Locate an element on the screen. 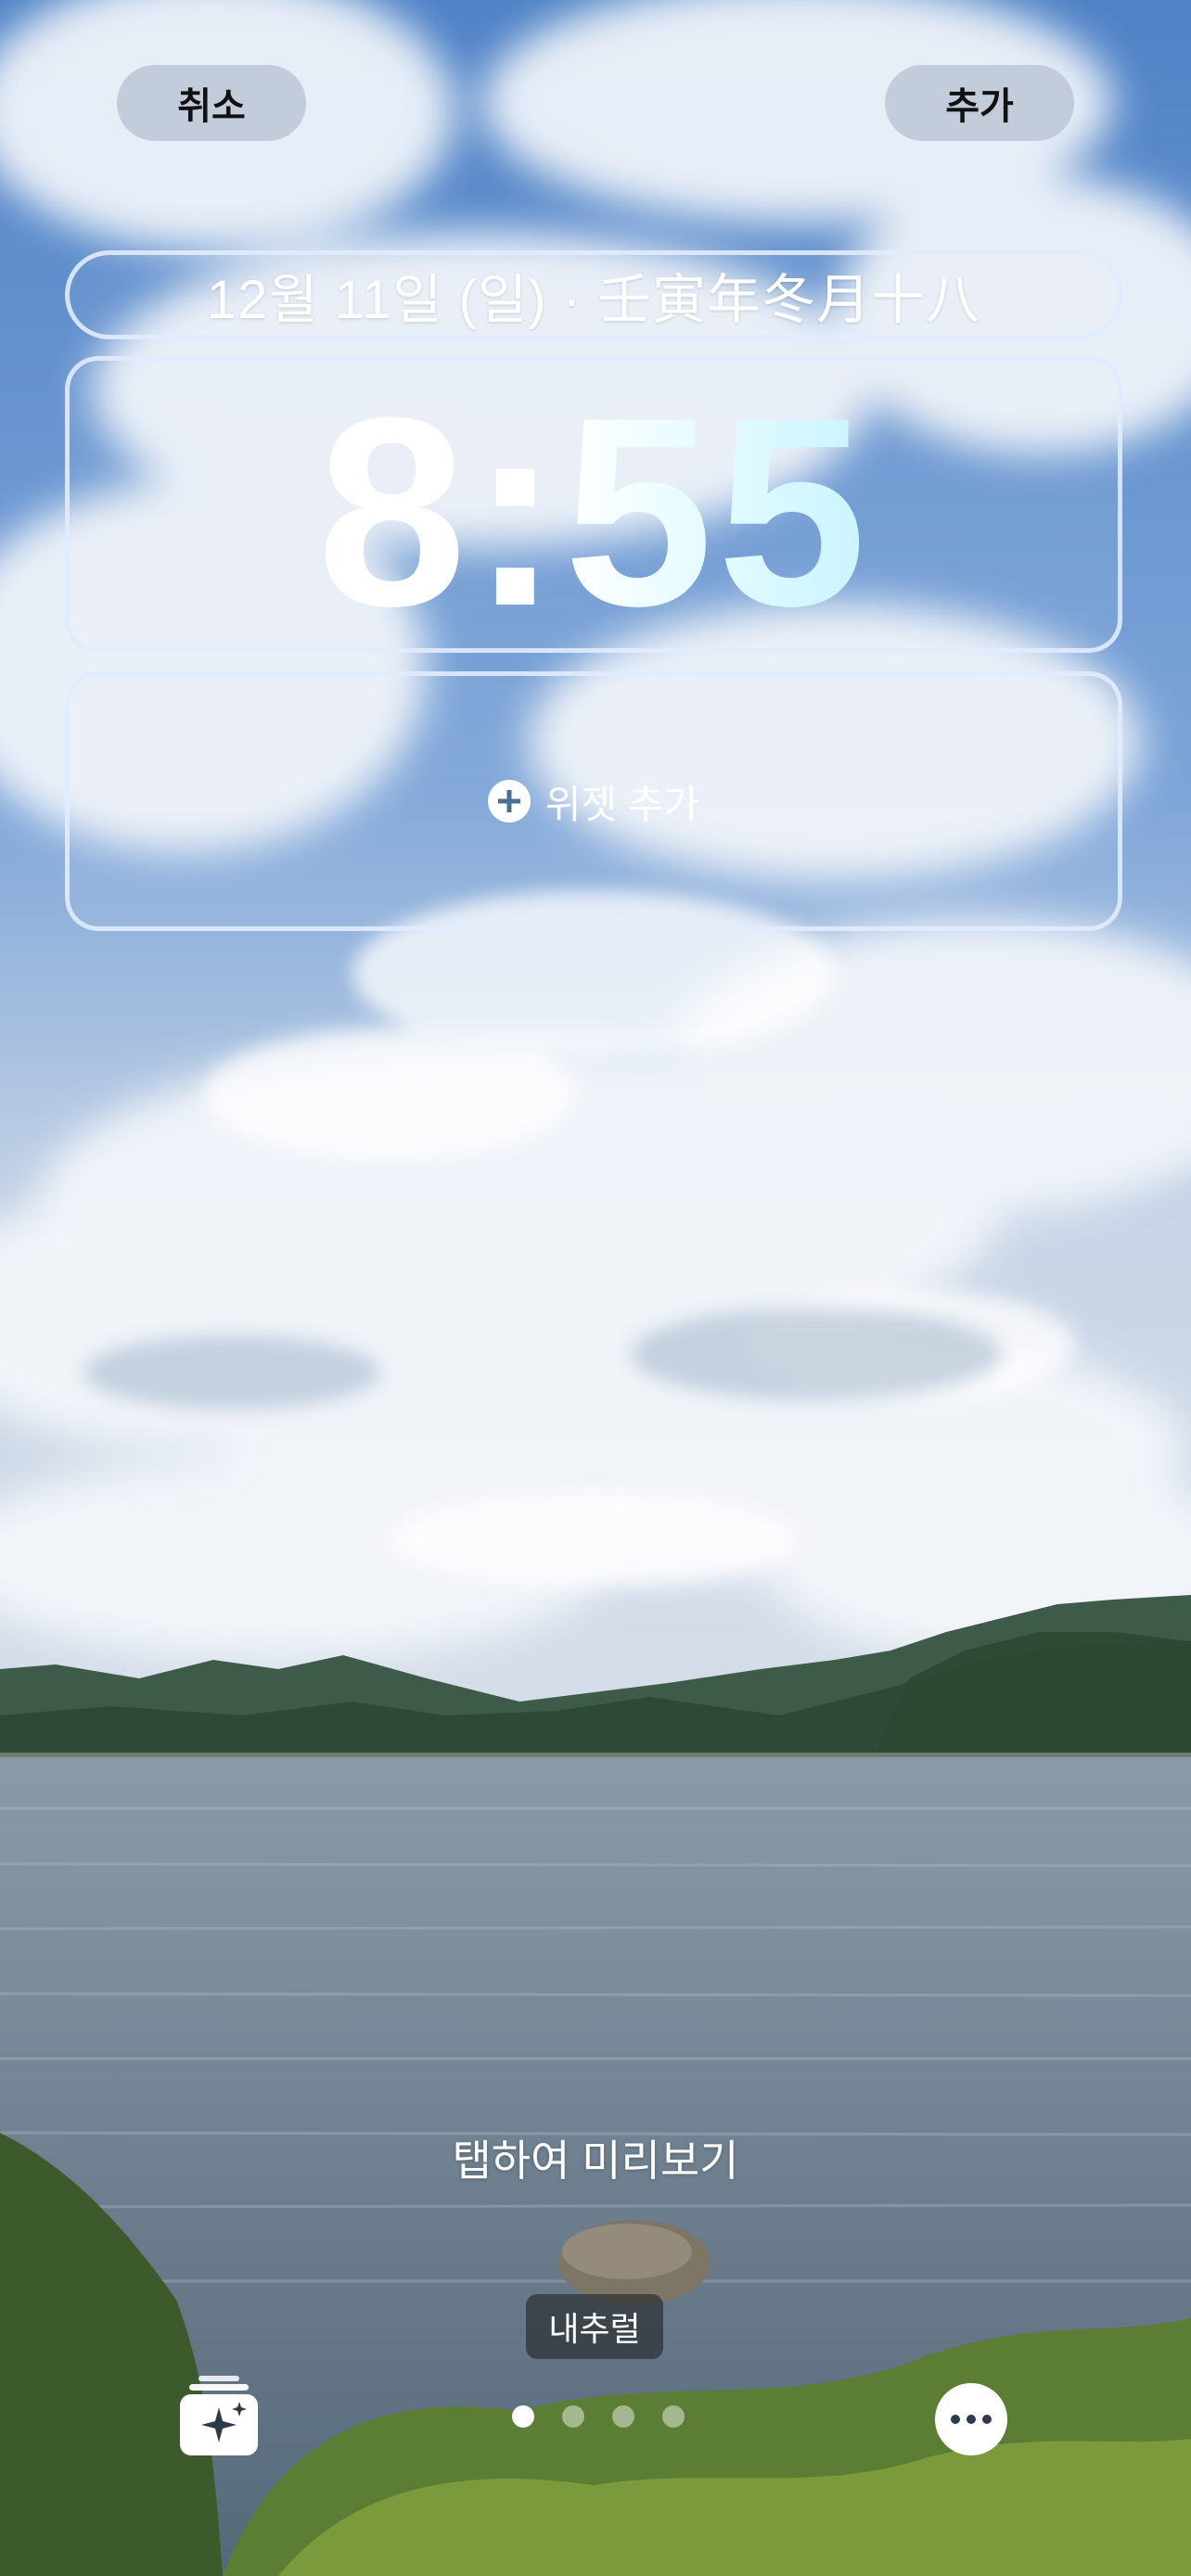  cancel-button: 취소 is located at coordinates (211, 103).